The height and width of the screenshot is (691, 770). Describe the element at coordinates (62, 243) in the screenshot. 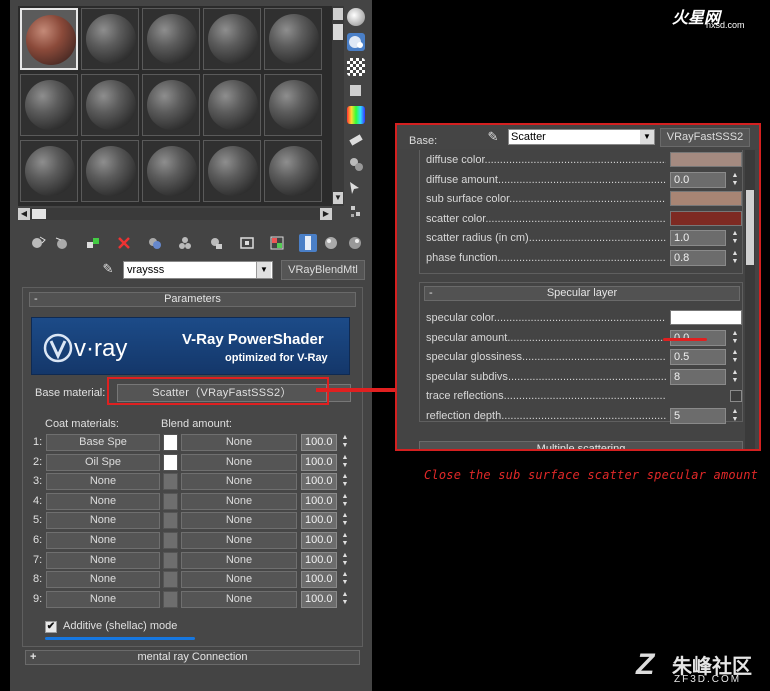

I see `put-material-to-scene-icon` at that location.